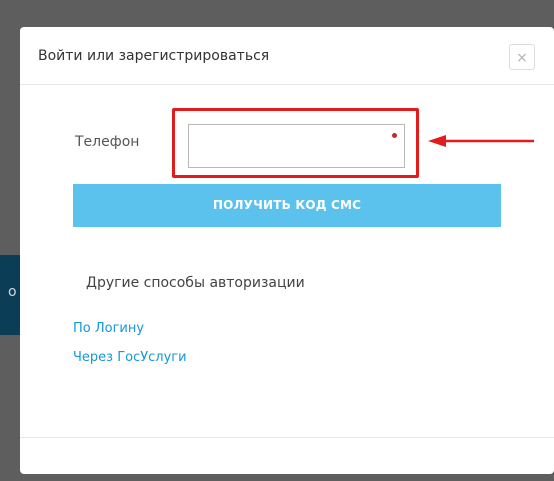 This screenshot has width=554, height=481. What do you see at coordinates (130, 357) in the screenshot?
I see `login-via-gosuslugi-link: Через ГосУслуги` at bounding box center [130, 357].